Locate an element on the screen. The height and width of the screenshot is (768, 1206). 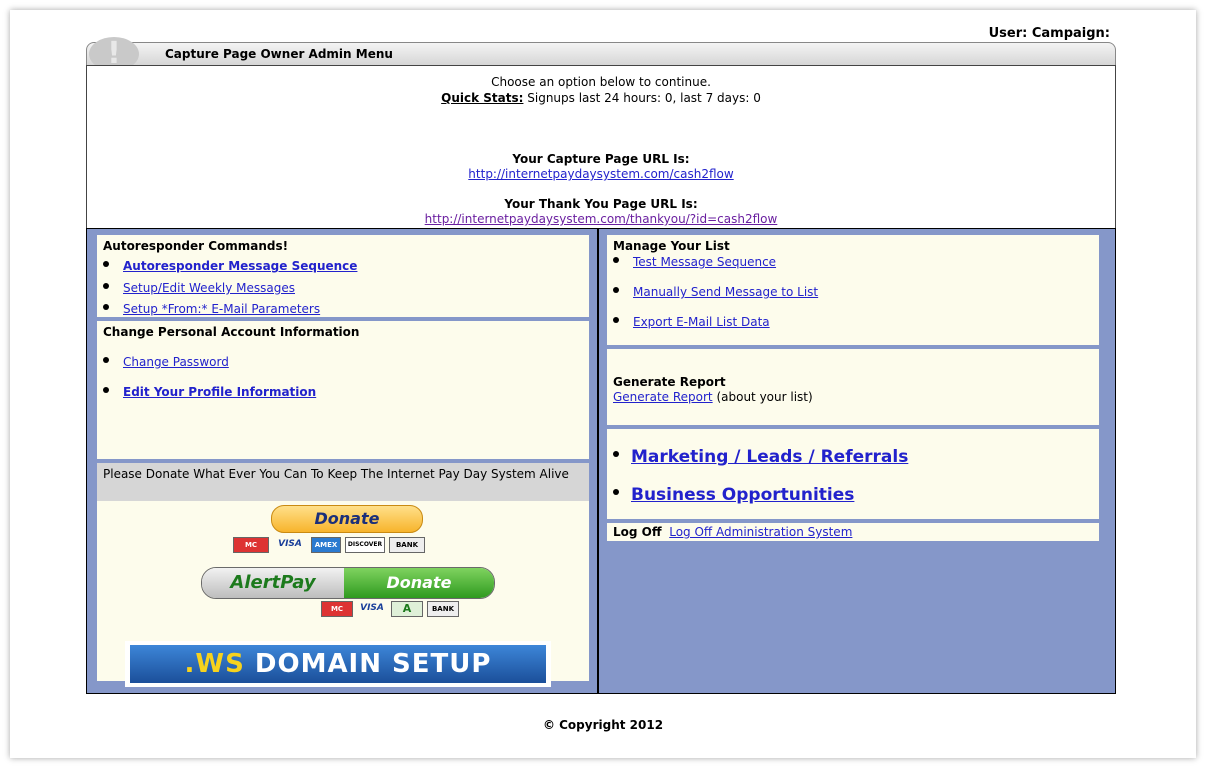
report-heading: Generate Report is located at coordinates (669, 382).